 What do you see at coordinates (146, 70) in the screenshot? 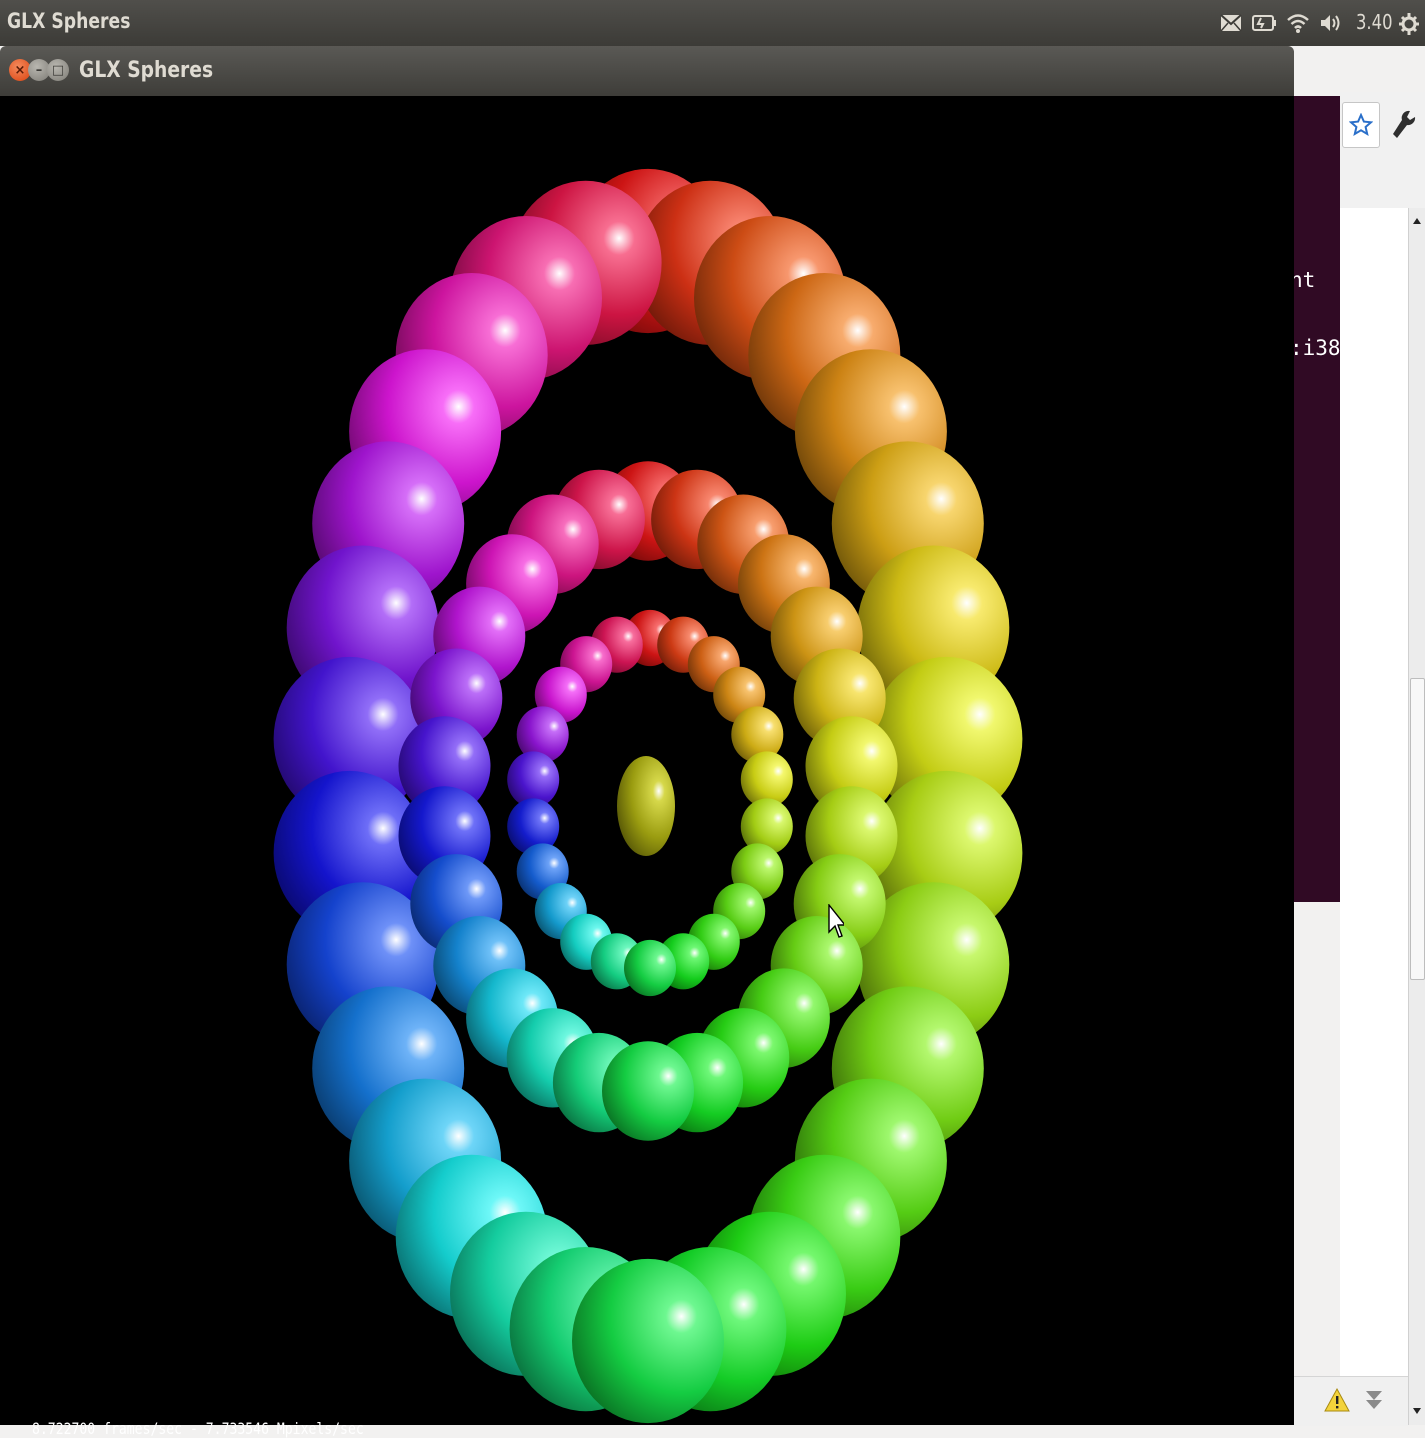
I see `window-title: GLX Spheres` at bounding box center [146, 70].